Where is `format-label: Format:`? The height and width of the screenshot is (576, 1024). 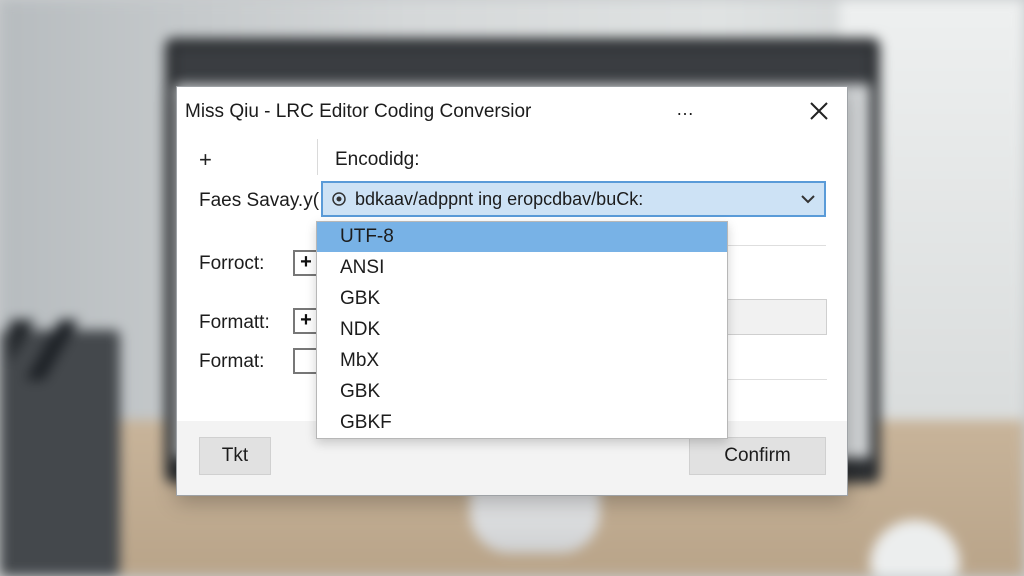
format-label: Format: is located at coordinates (232, 361).